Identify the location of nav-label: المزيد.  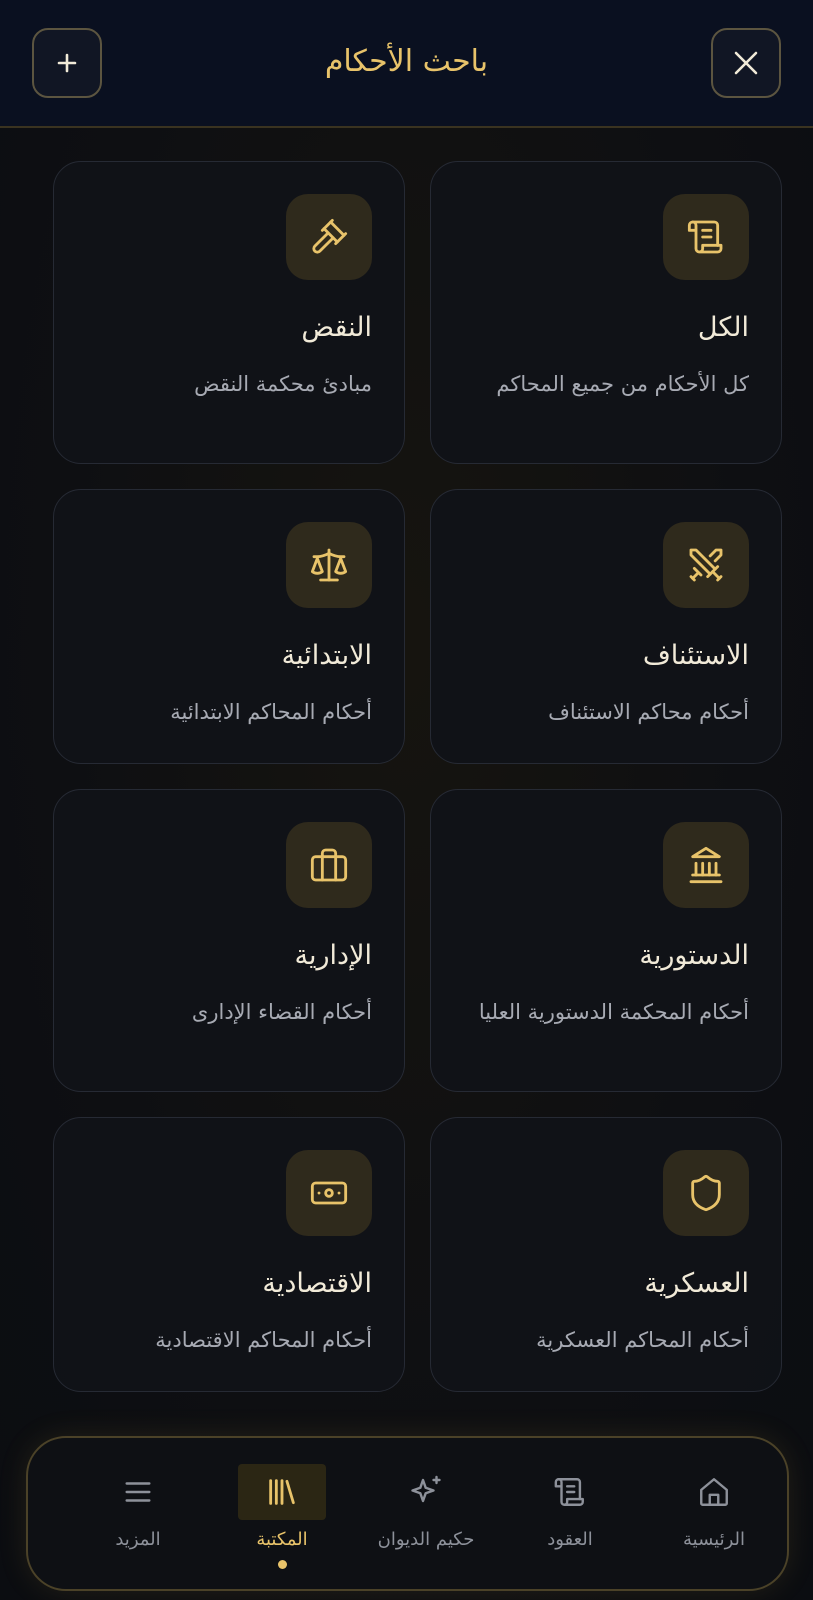
(138, 1539).